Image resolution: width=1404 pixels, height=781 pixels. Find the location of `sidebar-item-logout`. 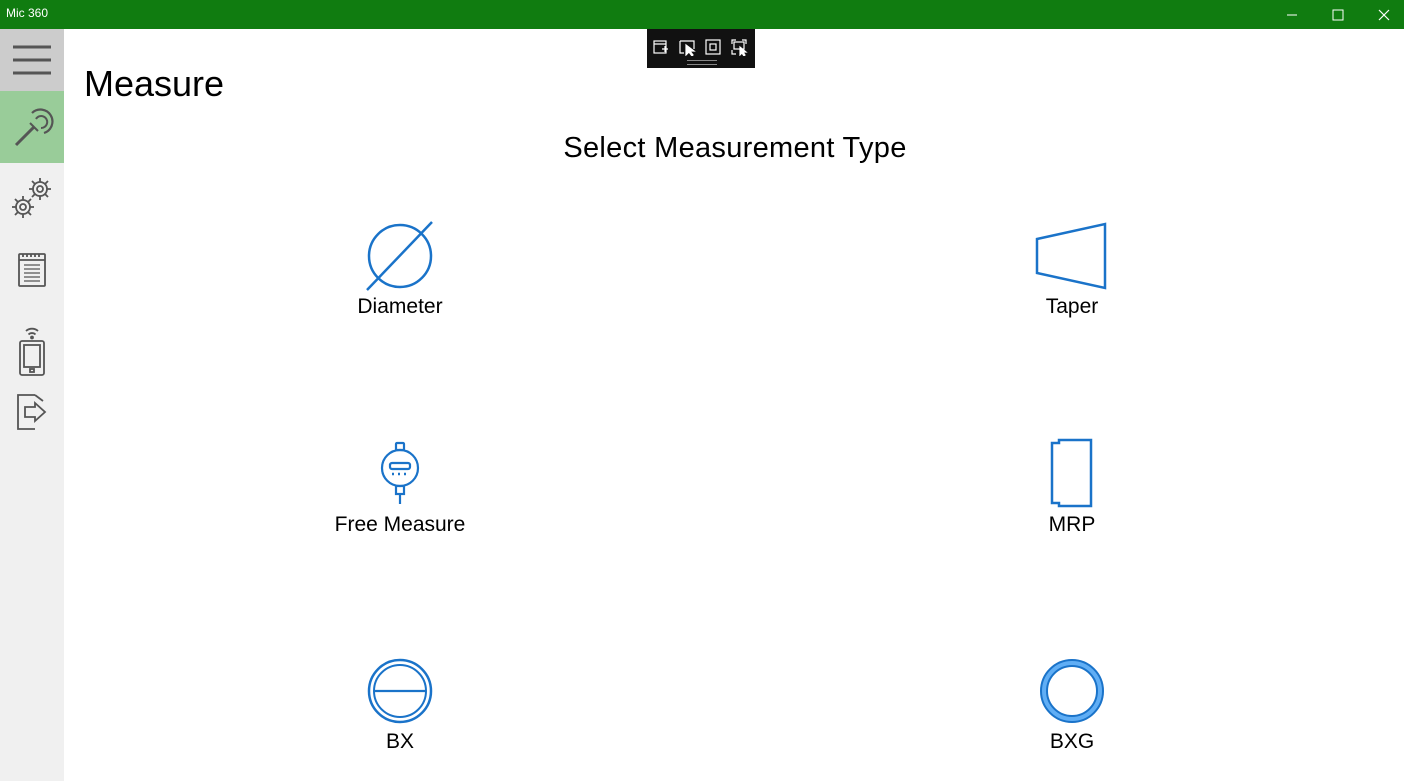

sidebar-item-logout is located at coordinates (32, 412).